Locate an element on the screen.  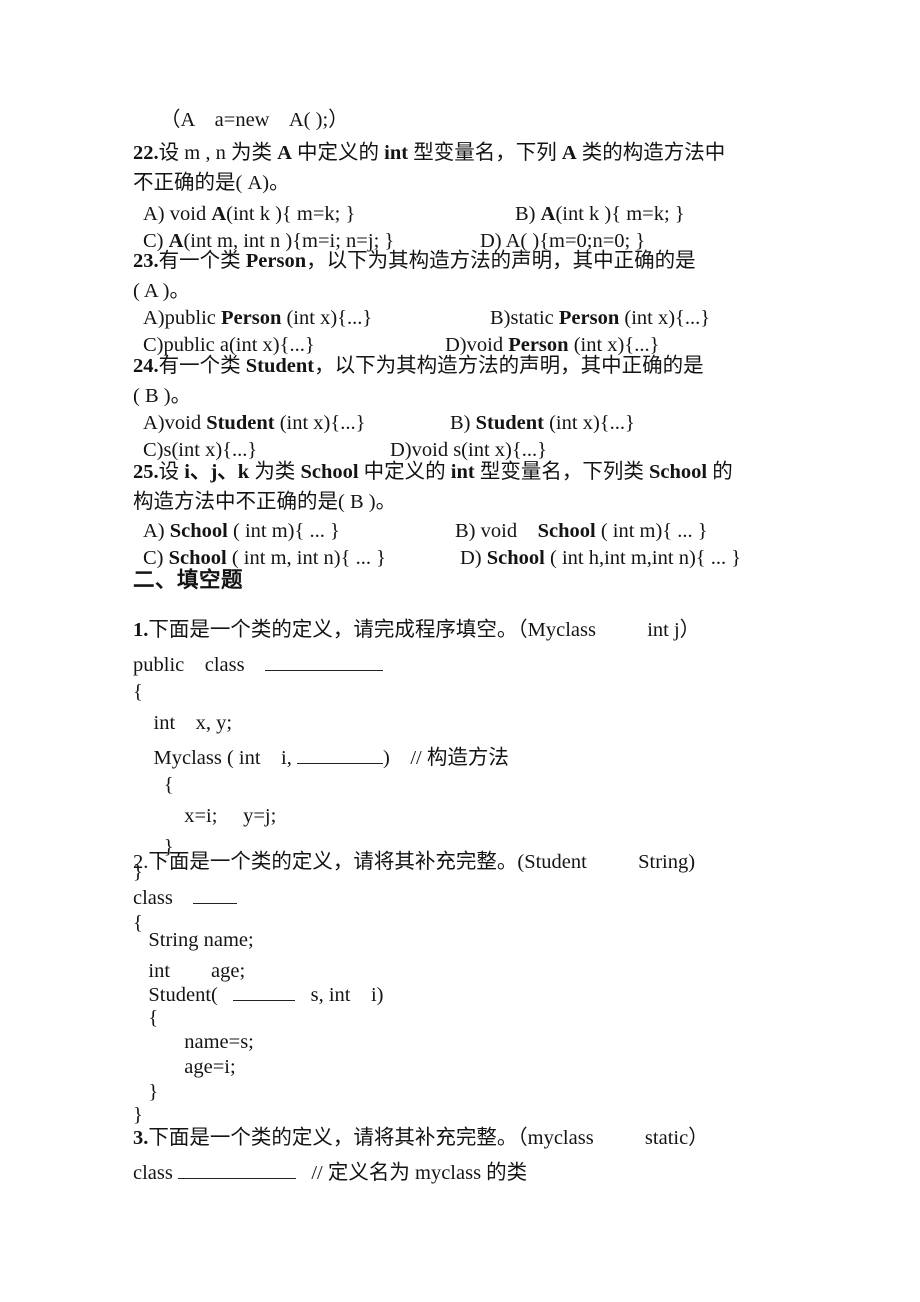
fillin-1-prompt: 1.下面是一个类的定义，请完成程序填空。（Myclass int j） is located at coordinates (416, 630).